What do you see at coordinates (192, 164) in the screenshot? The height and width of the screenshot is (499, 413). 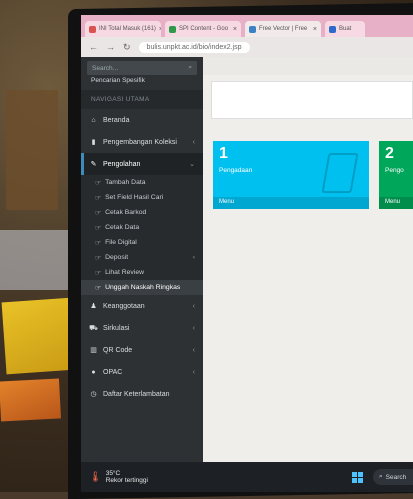 I see `chevron-down-icon: ⌄` at bounding box center [192, 164].